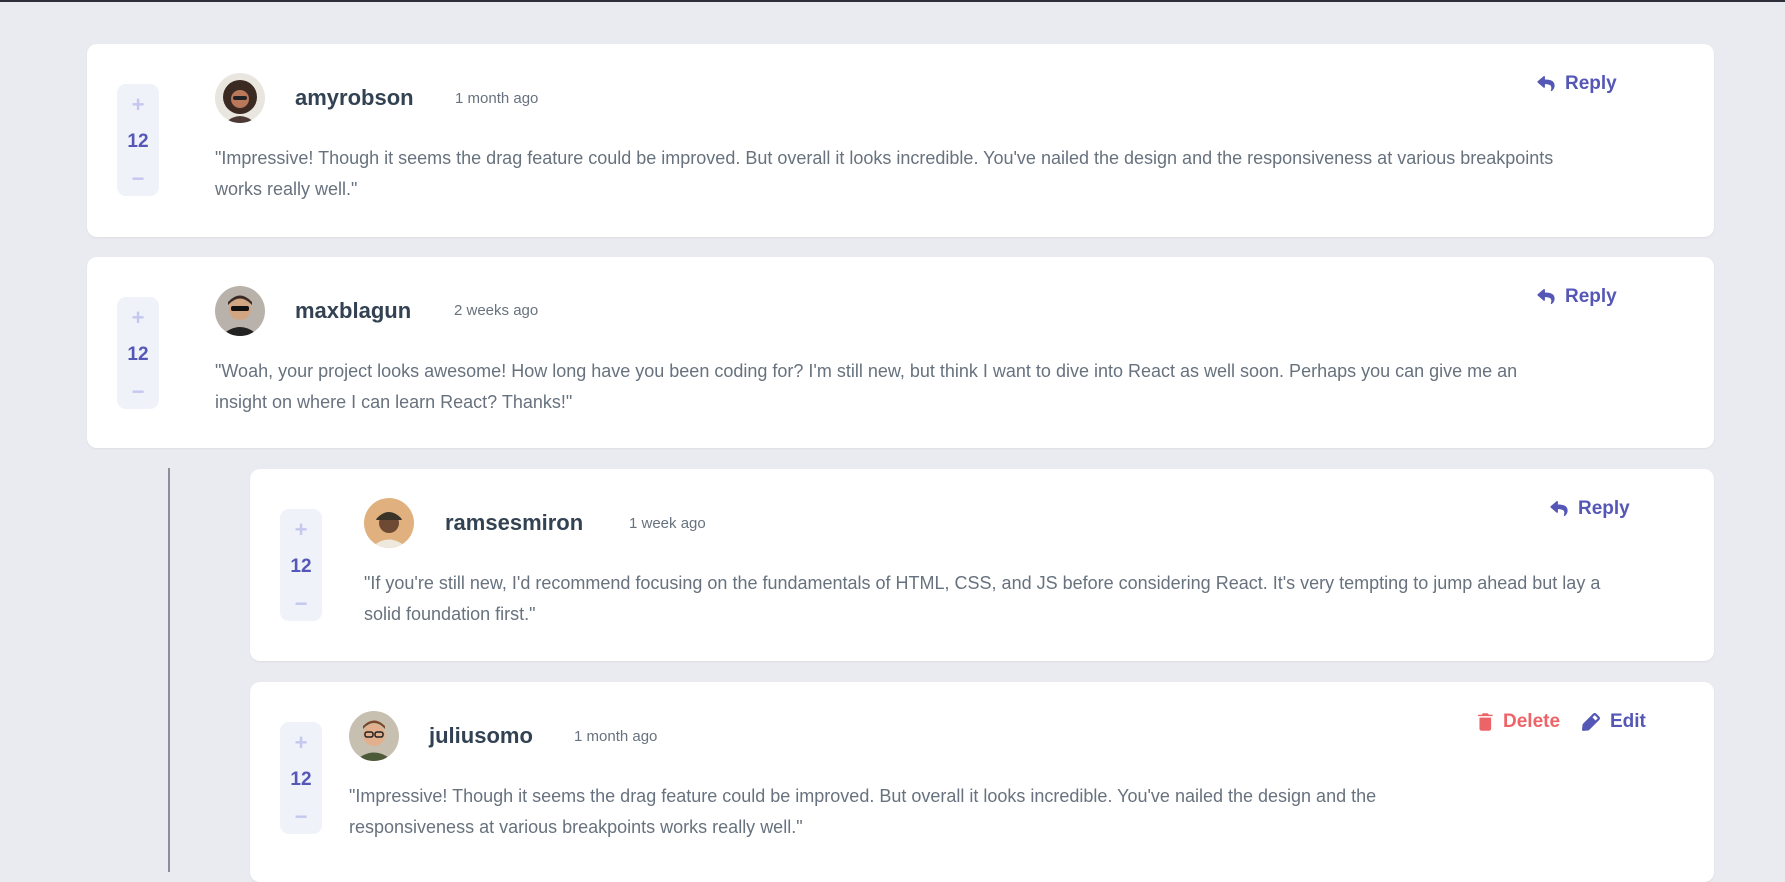 This screenshot has height=882, width=1785. What do you see at coordinates (496, 310) in the screenshot?
I see `timestamp: 2 weeks ago` at bounding box center [496, 310].